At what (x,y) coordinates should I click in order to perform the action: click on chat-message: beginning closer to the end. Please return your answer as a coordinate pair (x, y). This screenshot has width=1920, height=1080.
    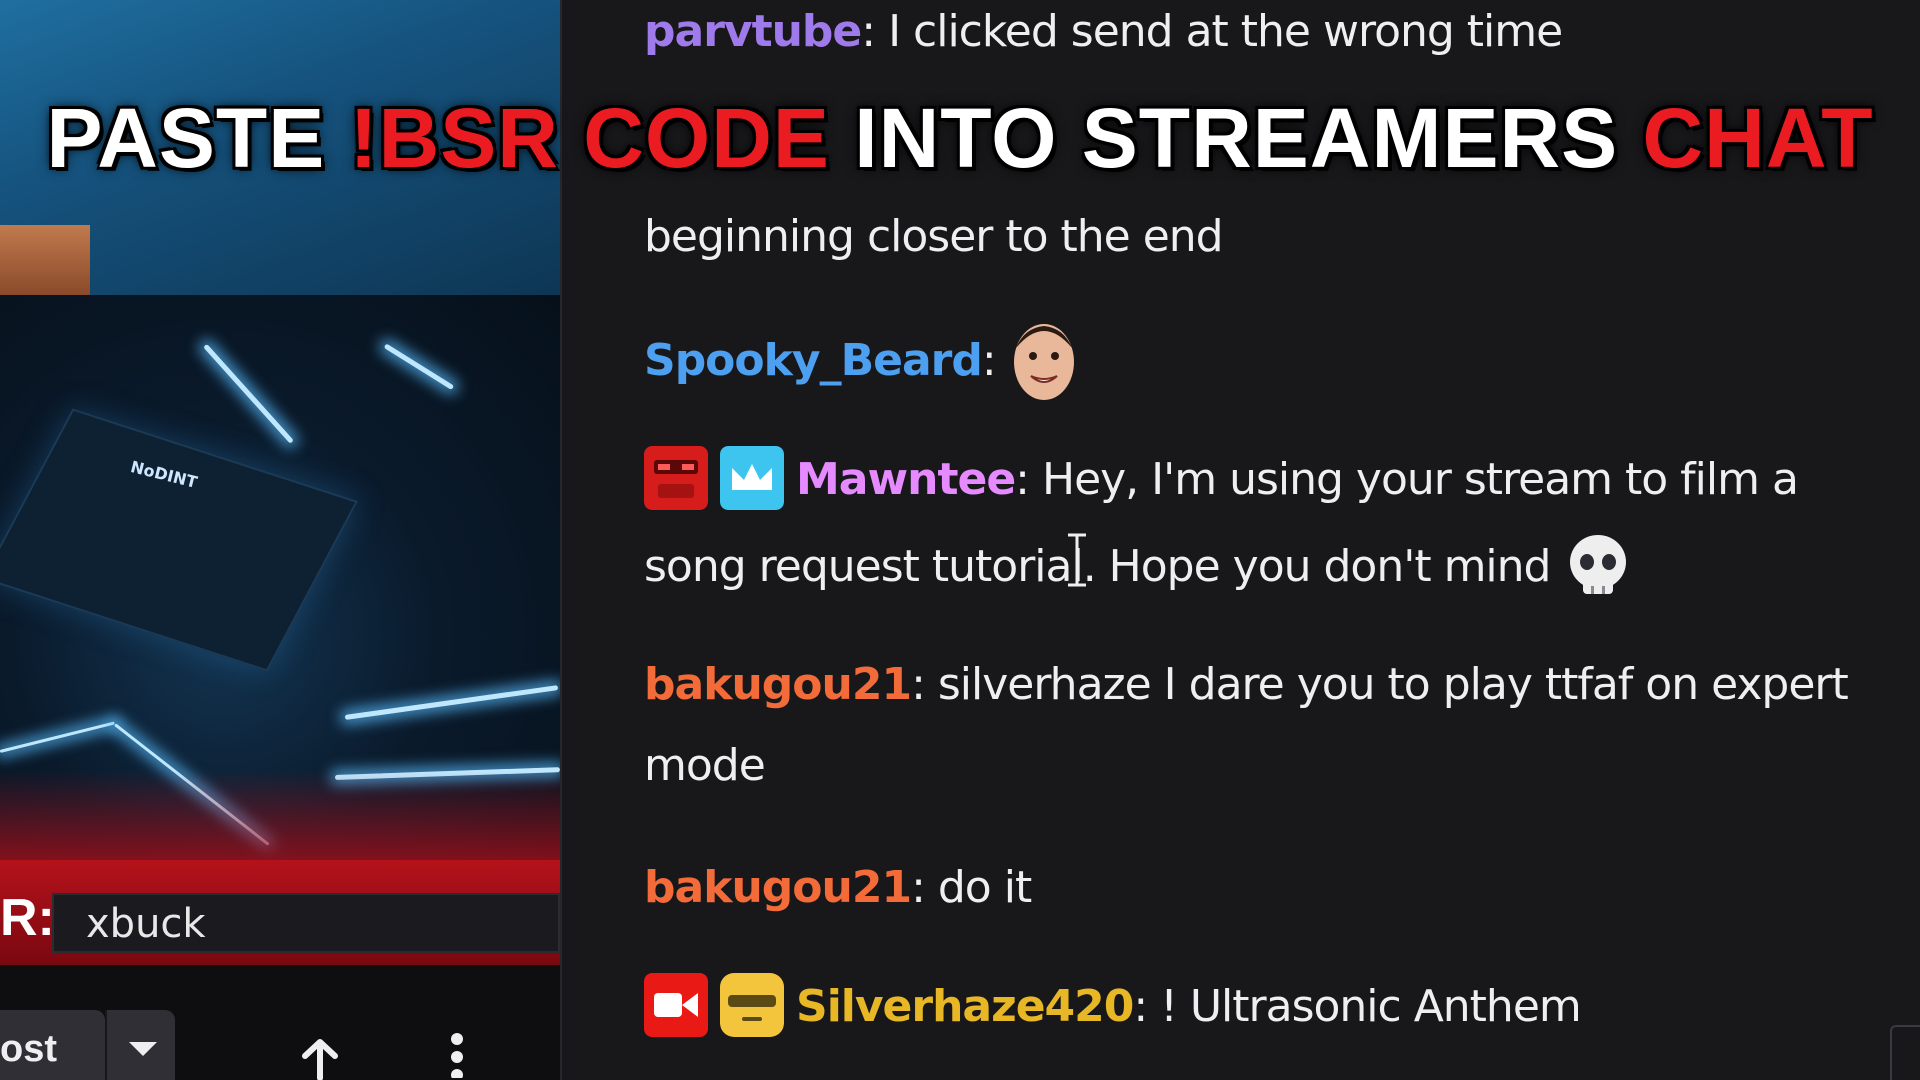
    Looking at the image, I should click on (1264, 237).